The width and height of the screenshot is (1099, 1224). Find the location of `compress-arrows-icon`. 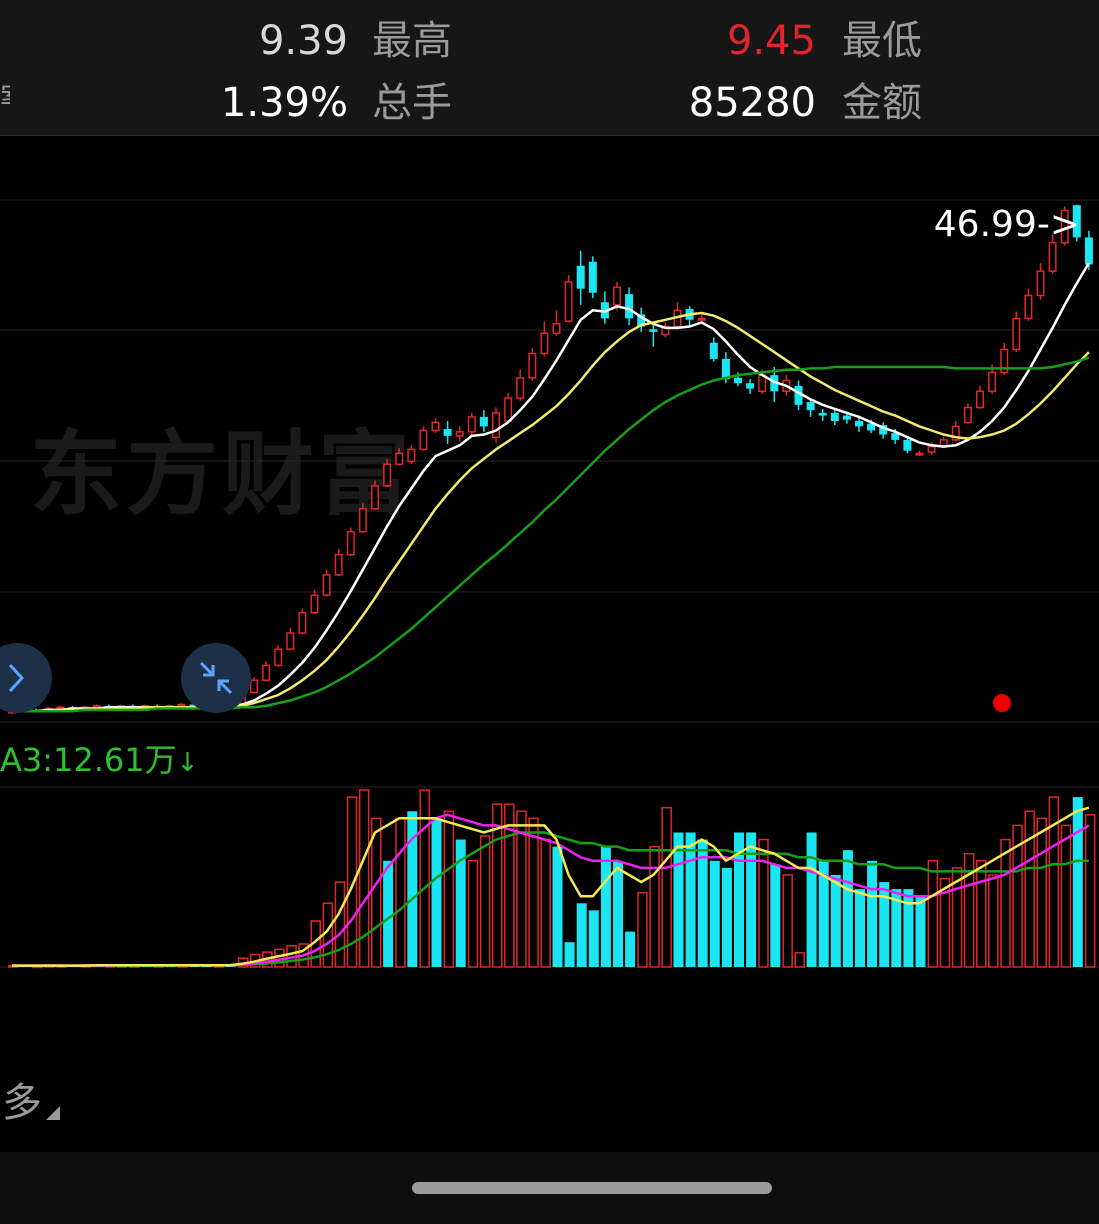

compress-arrows-icon is located at coordinates (216, 678).